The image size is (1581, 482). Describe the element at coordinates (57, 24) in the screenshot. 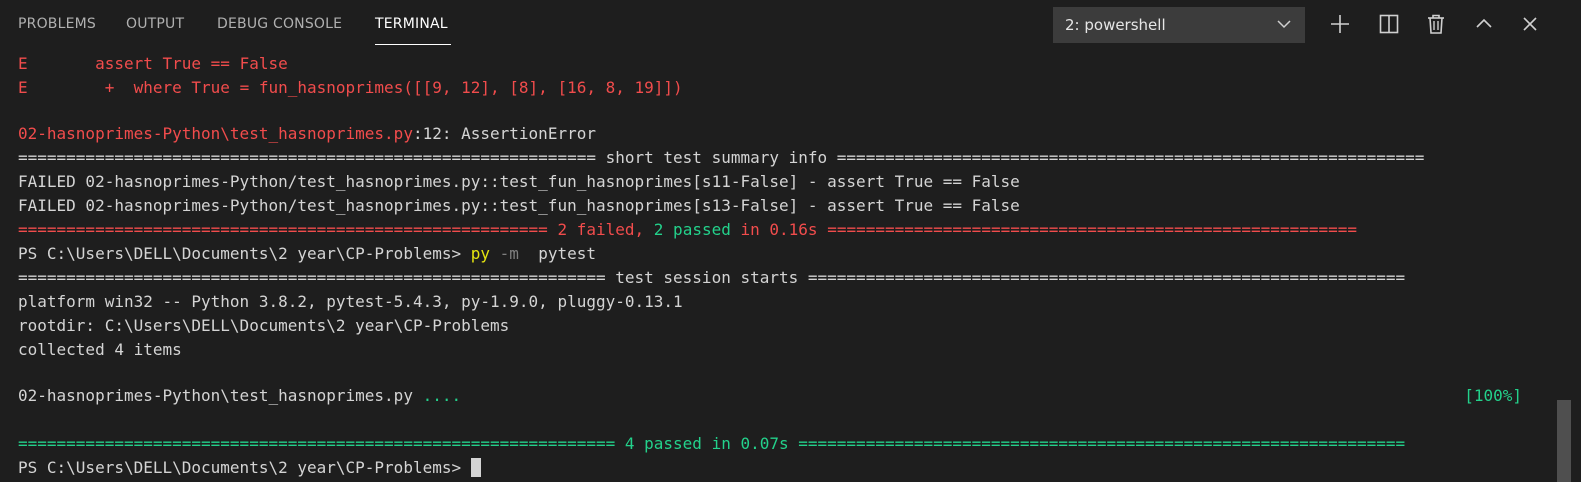

I see `tab-problems: PROBLEMS` at that location.